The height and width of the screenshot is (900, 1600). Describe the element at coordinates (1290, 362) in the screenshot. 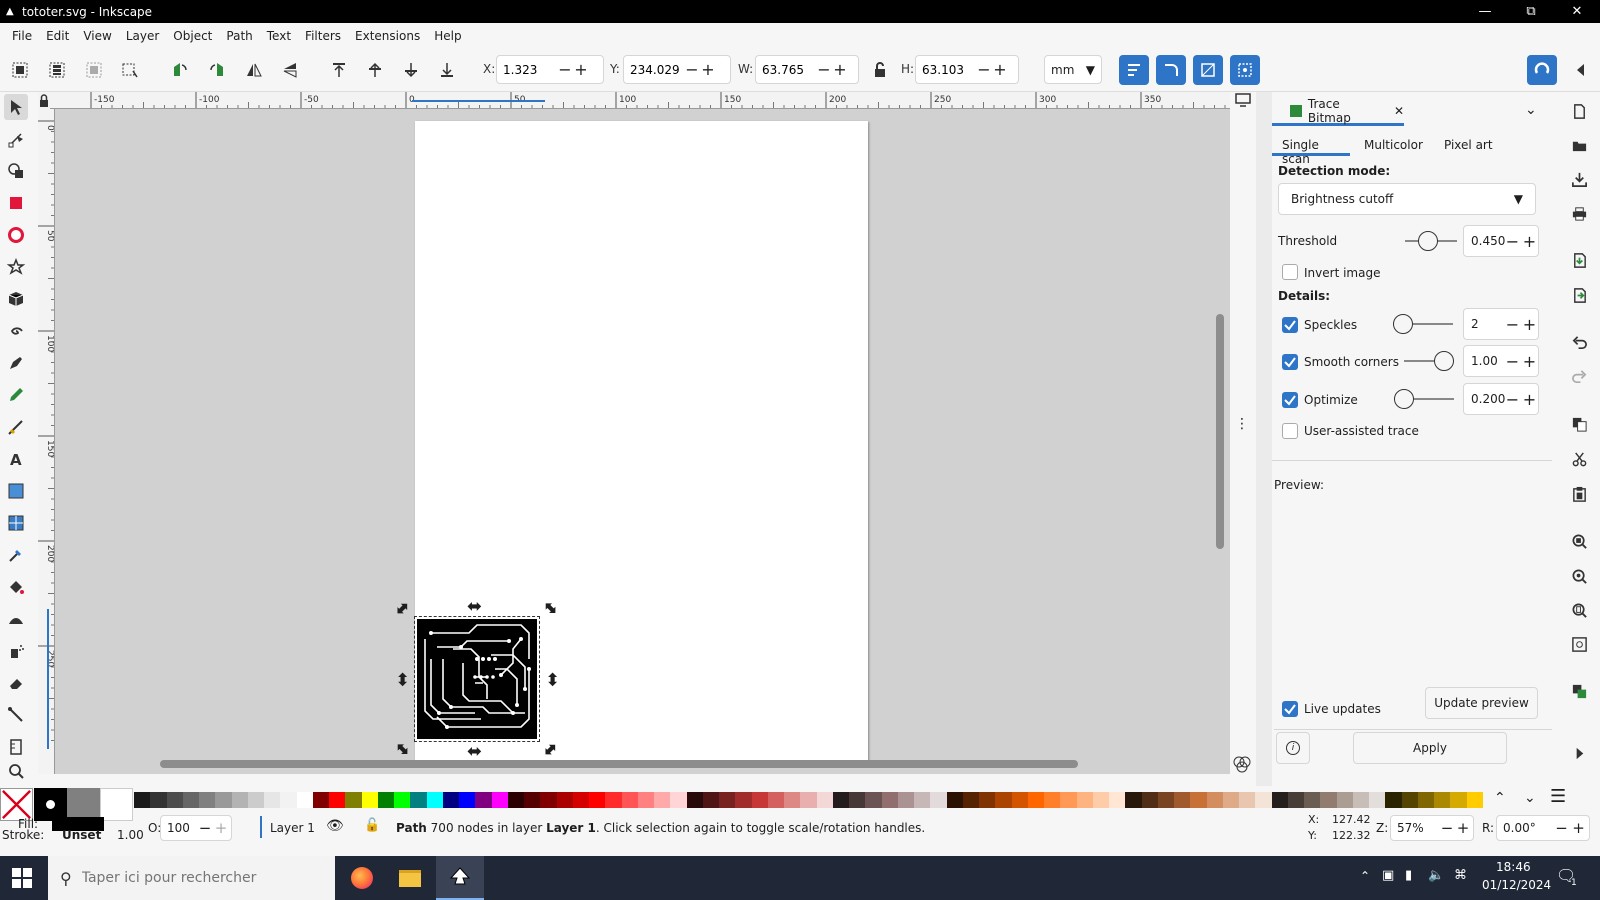

I see `smooth-corners-checkbox` at that location.